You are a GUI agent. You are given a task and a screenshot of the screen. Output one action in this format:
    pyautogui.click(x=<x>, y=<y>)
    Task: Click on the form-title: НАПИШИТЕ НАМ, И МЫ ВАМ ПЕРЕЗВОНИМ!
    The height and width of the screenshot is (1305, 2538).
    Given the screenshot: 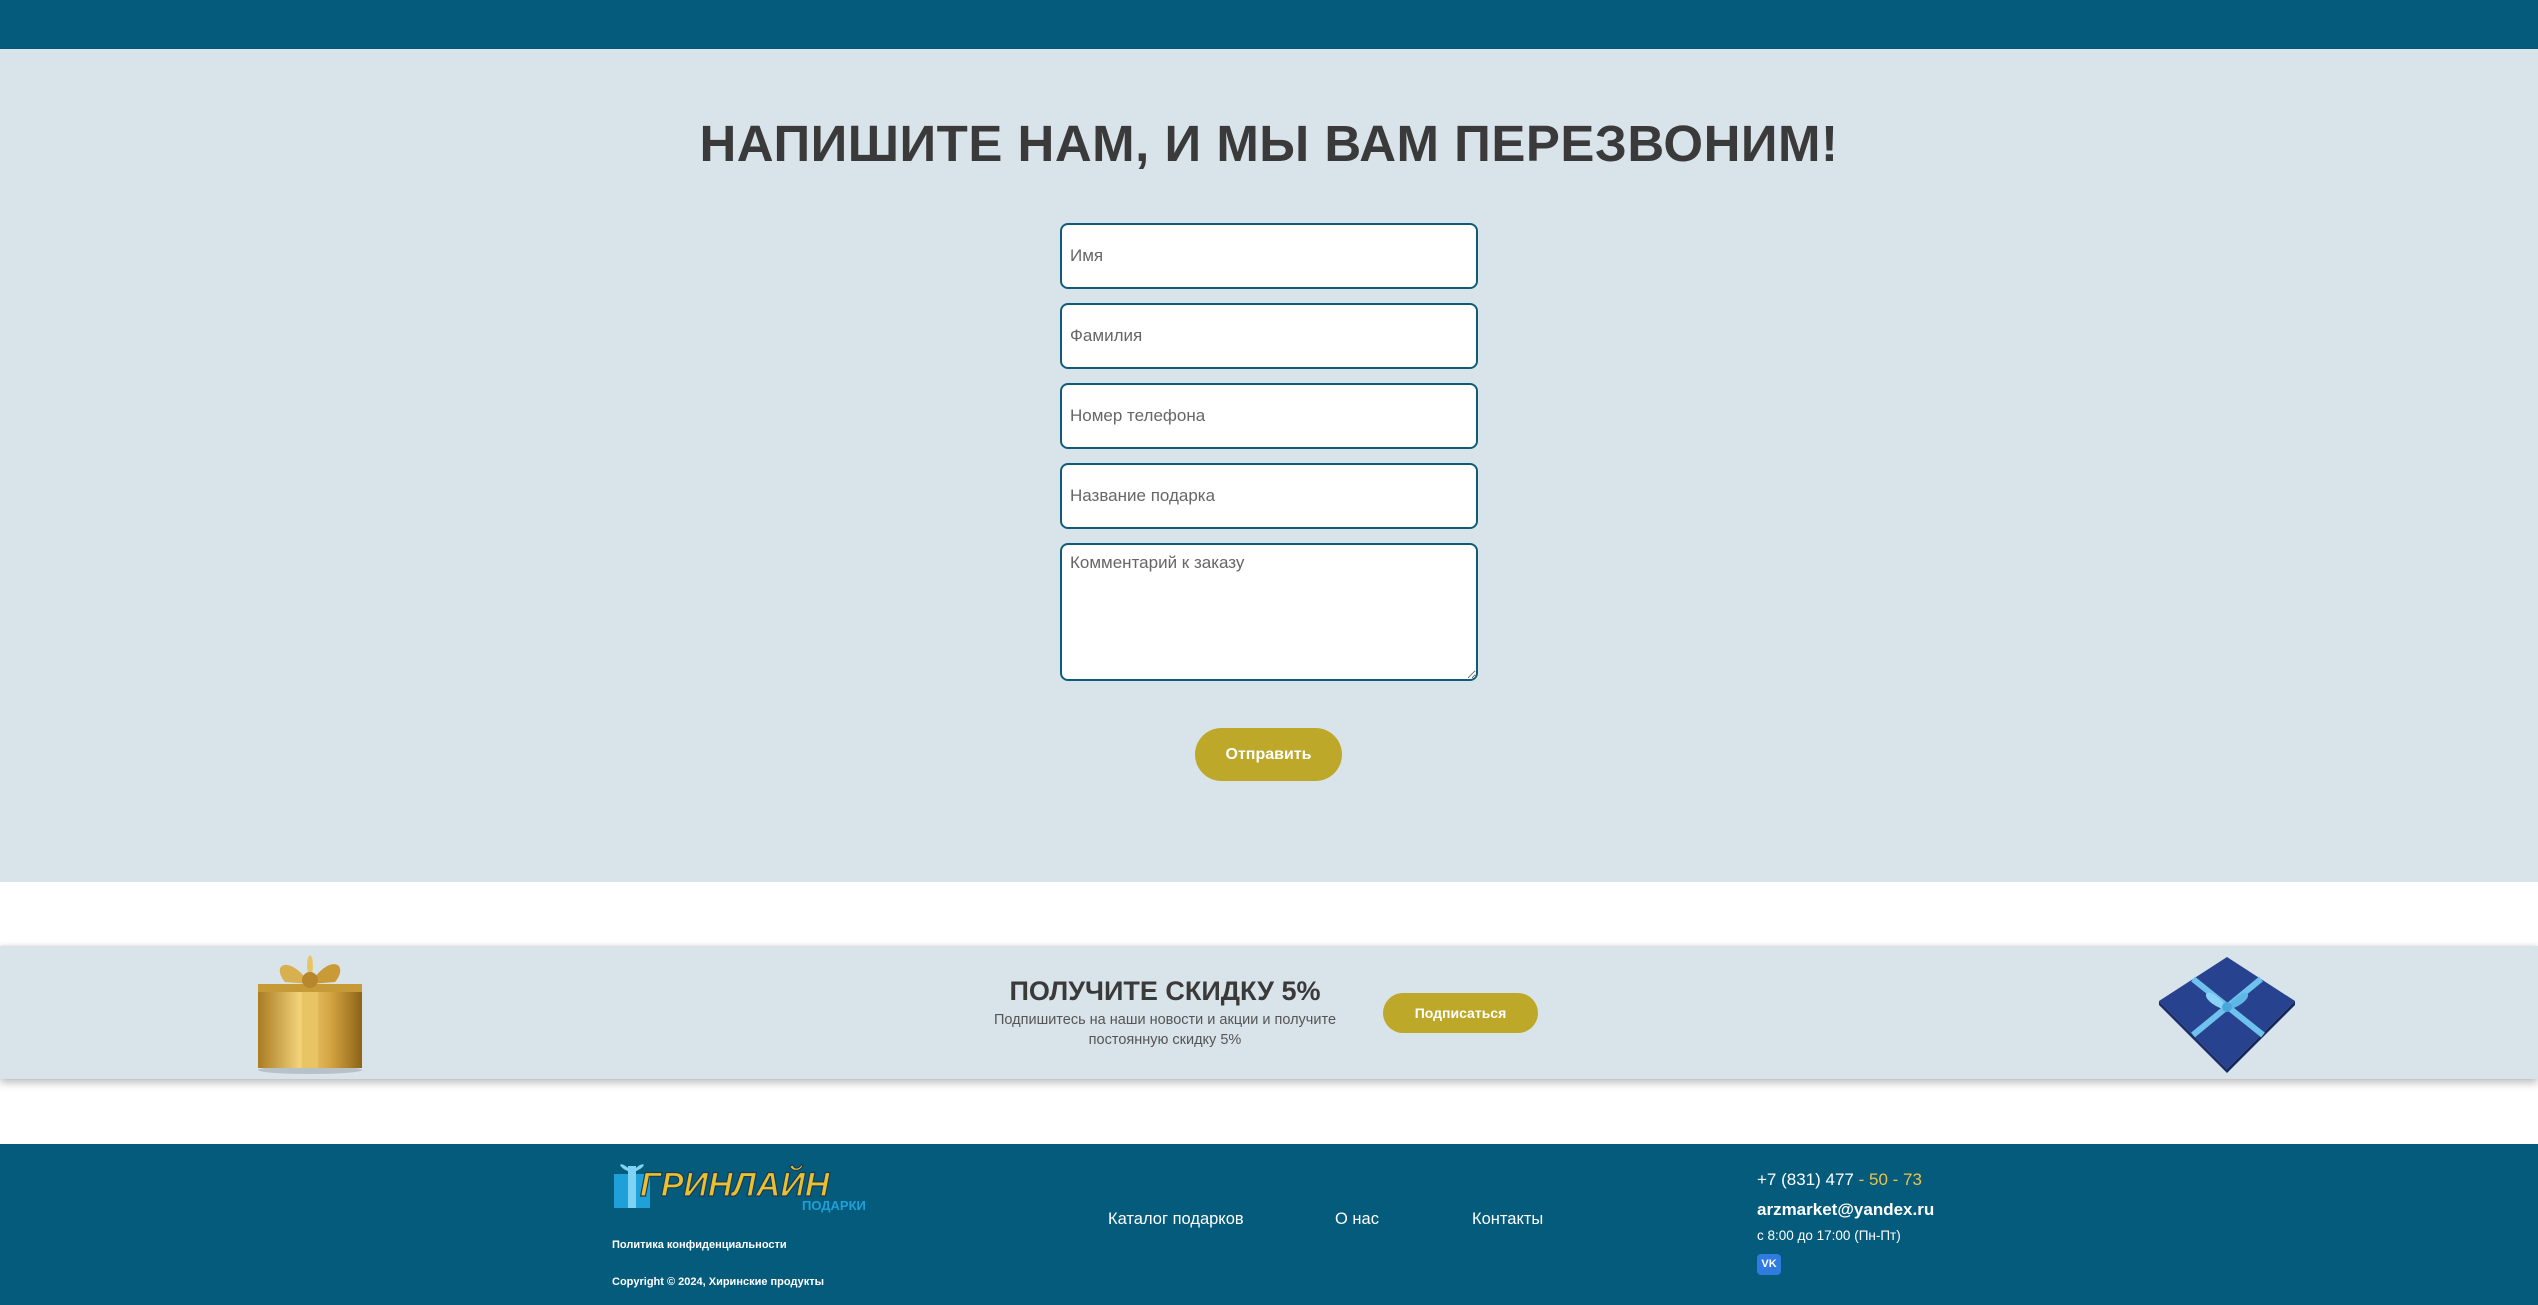 What is the action you would take?
    pyautogui.click(x=1269, y=143)
    